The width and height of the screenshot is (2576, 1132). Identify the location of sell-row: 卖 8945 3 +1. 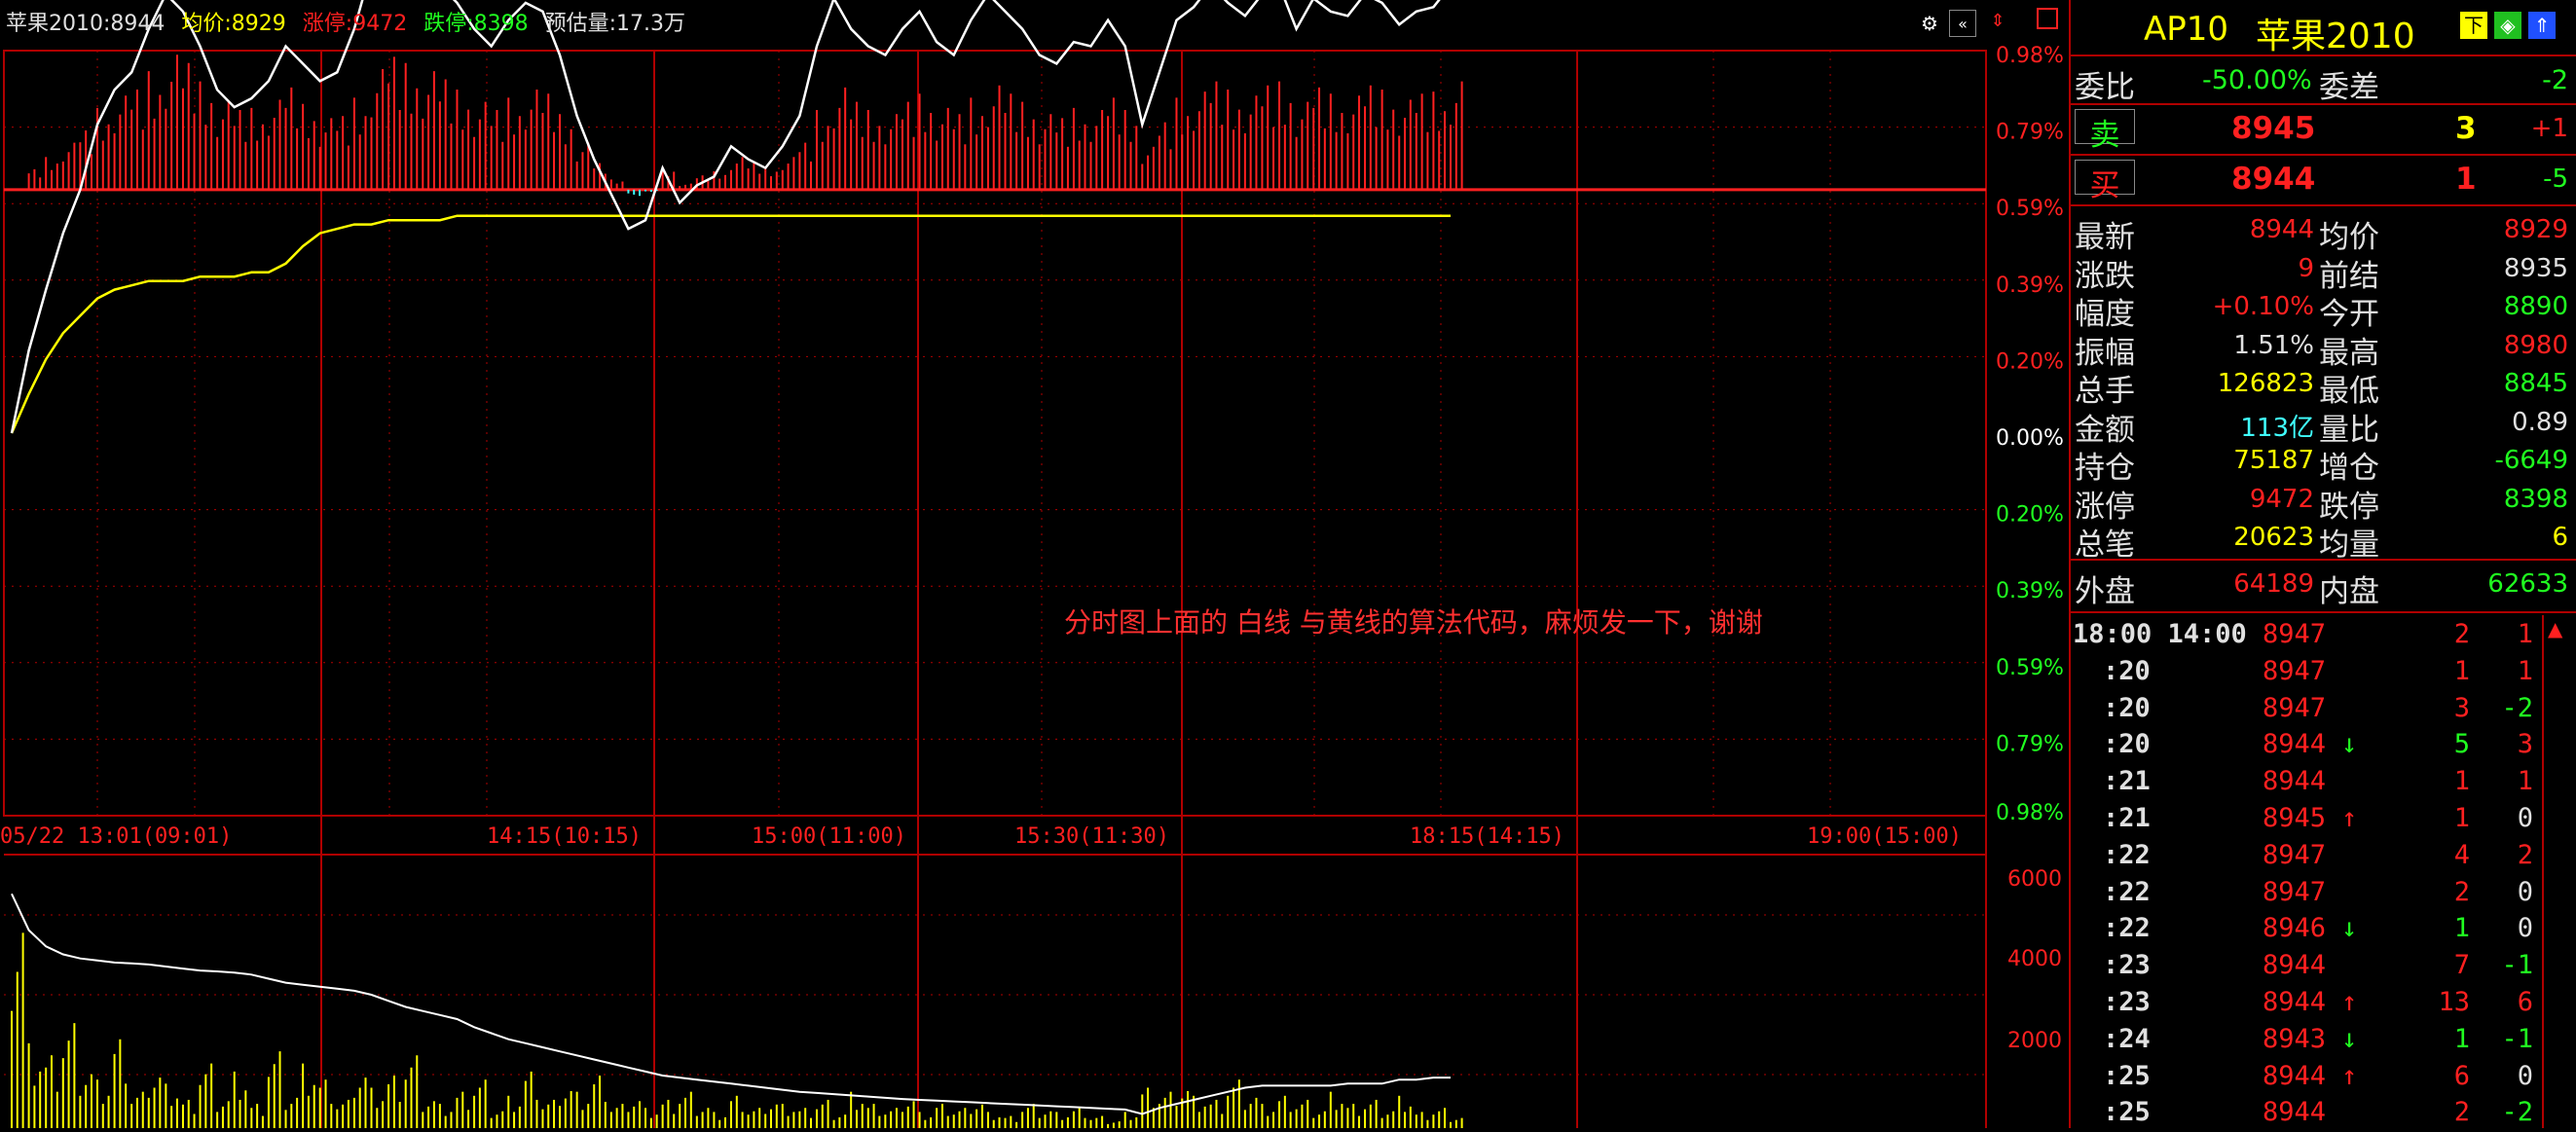
(2323, 131).